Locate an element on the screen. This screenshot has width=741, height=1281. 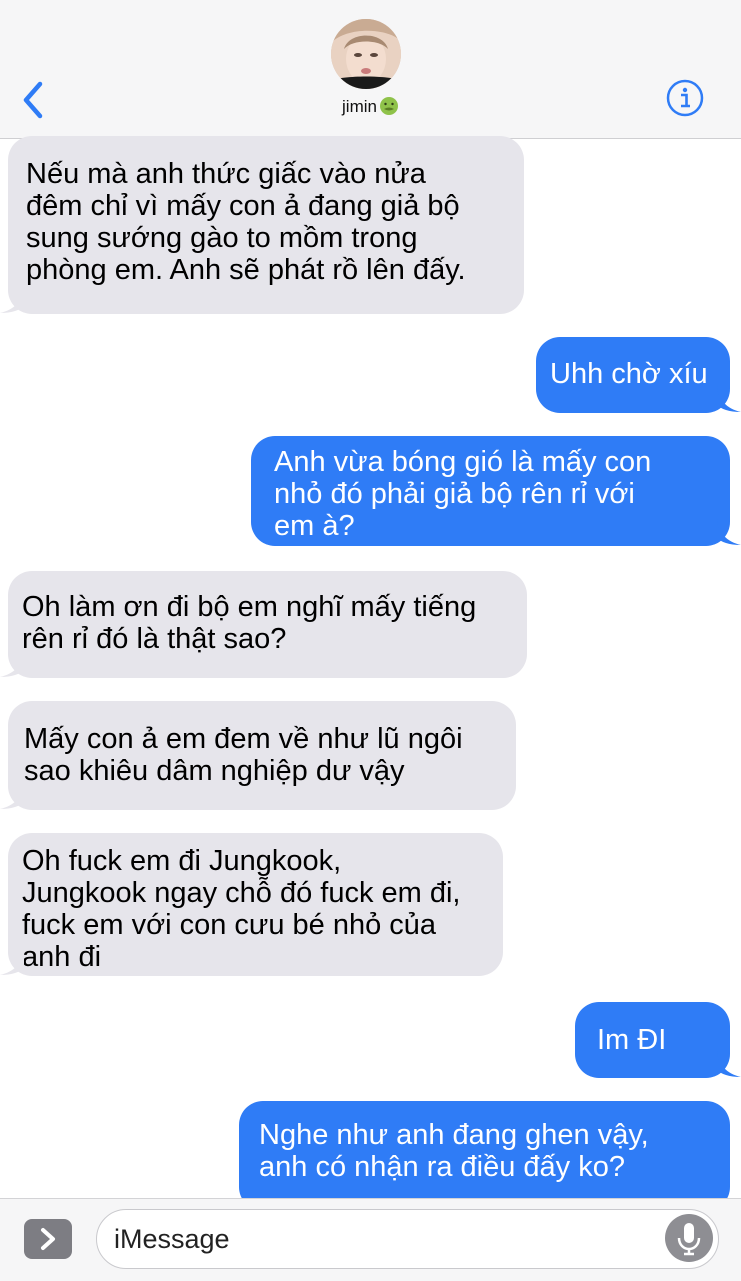
message-input: iMessage is located at coordinates (407, 1239).